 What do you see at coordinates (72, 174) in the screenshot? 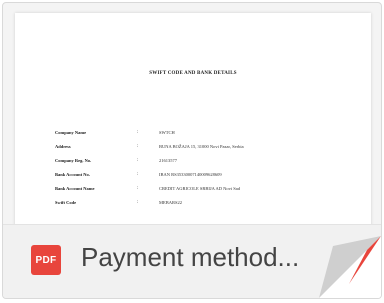
I see `row-label: Bank Account No.` at bounding box center [72, 174].